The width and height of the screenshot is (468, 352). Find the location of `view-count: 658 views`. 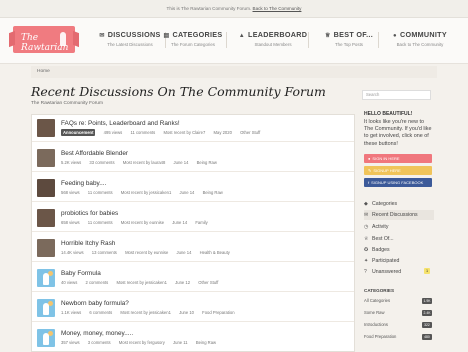

view-count: 658 views is located at coordinates (70, 222).